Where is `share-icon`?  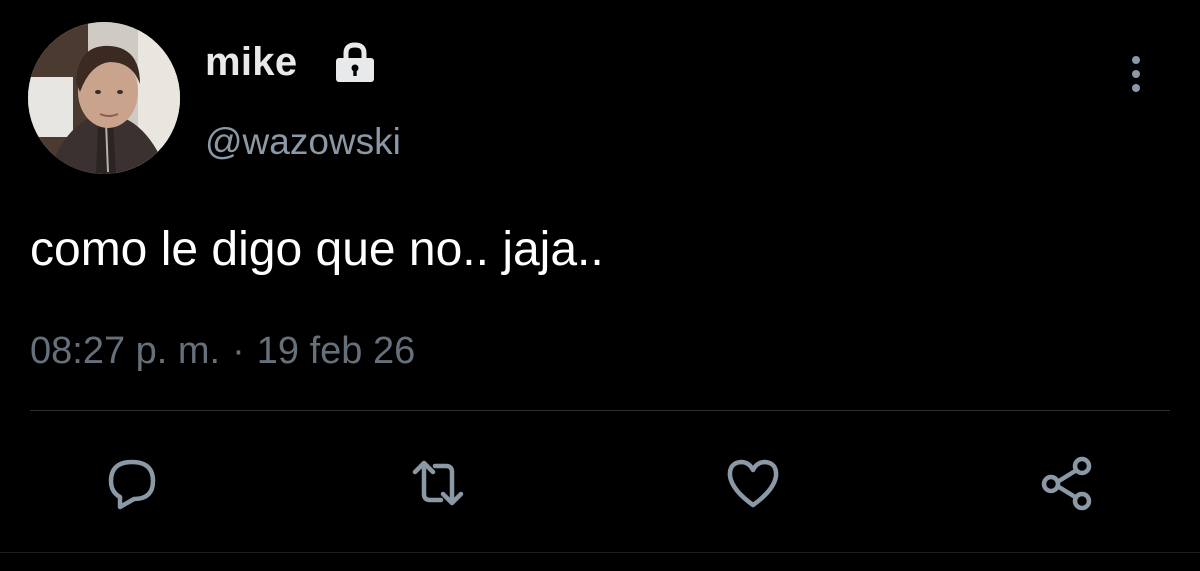 share-icon is located at coordinates (1067, 483).